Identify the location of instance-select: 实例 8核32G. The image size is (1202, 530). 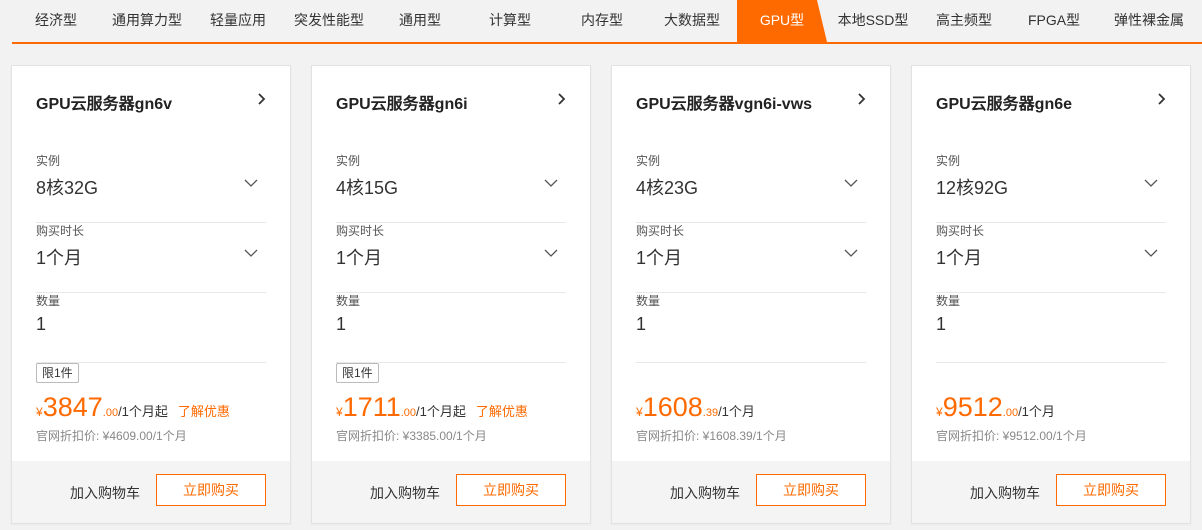
(151, 187).